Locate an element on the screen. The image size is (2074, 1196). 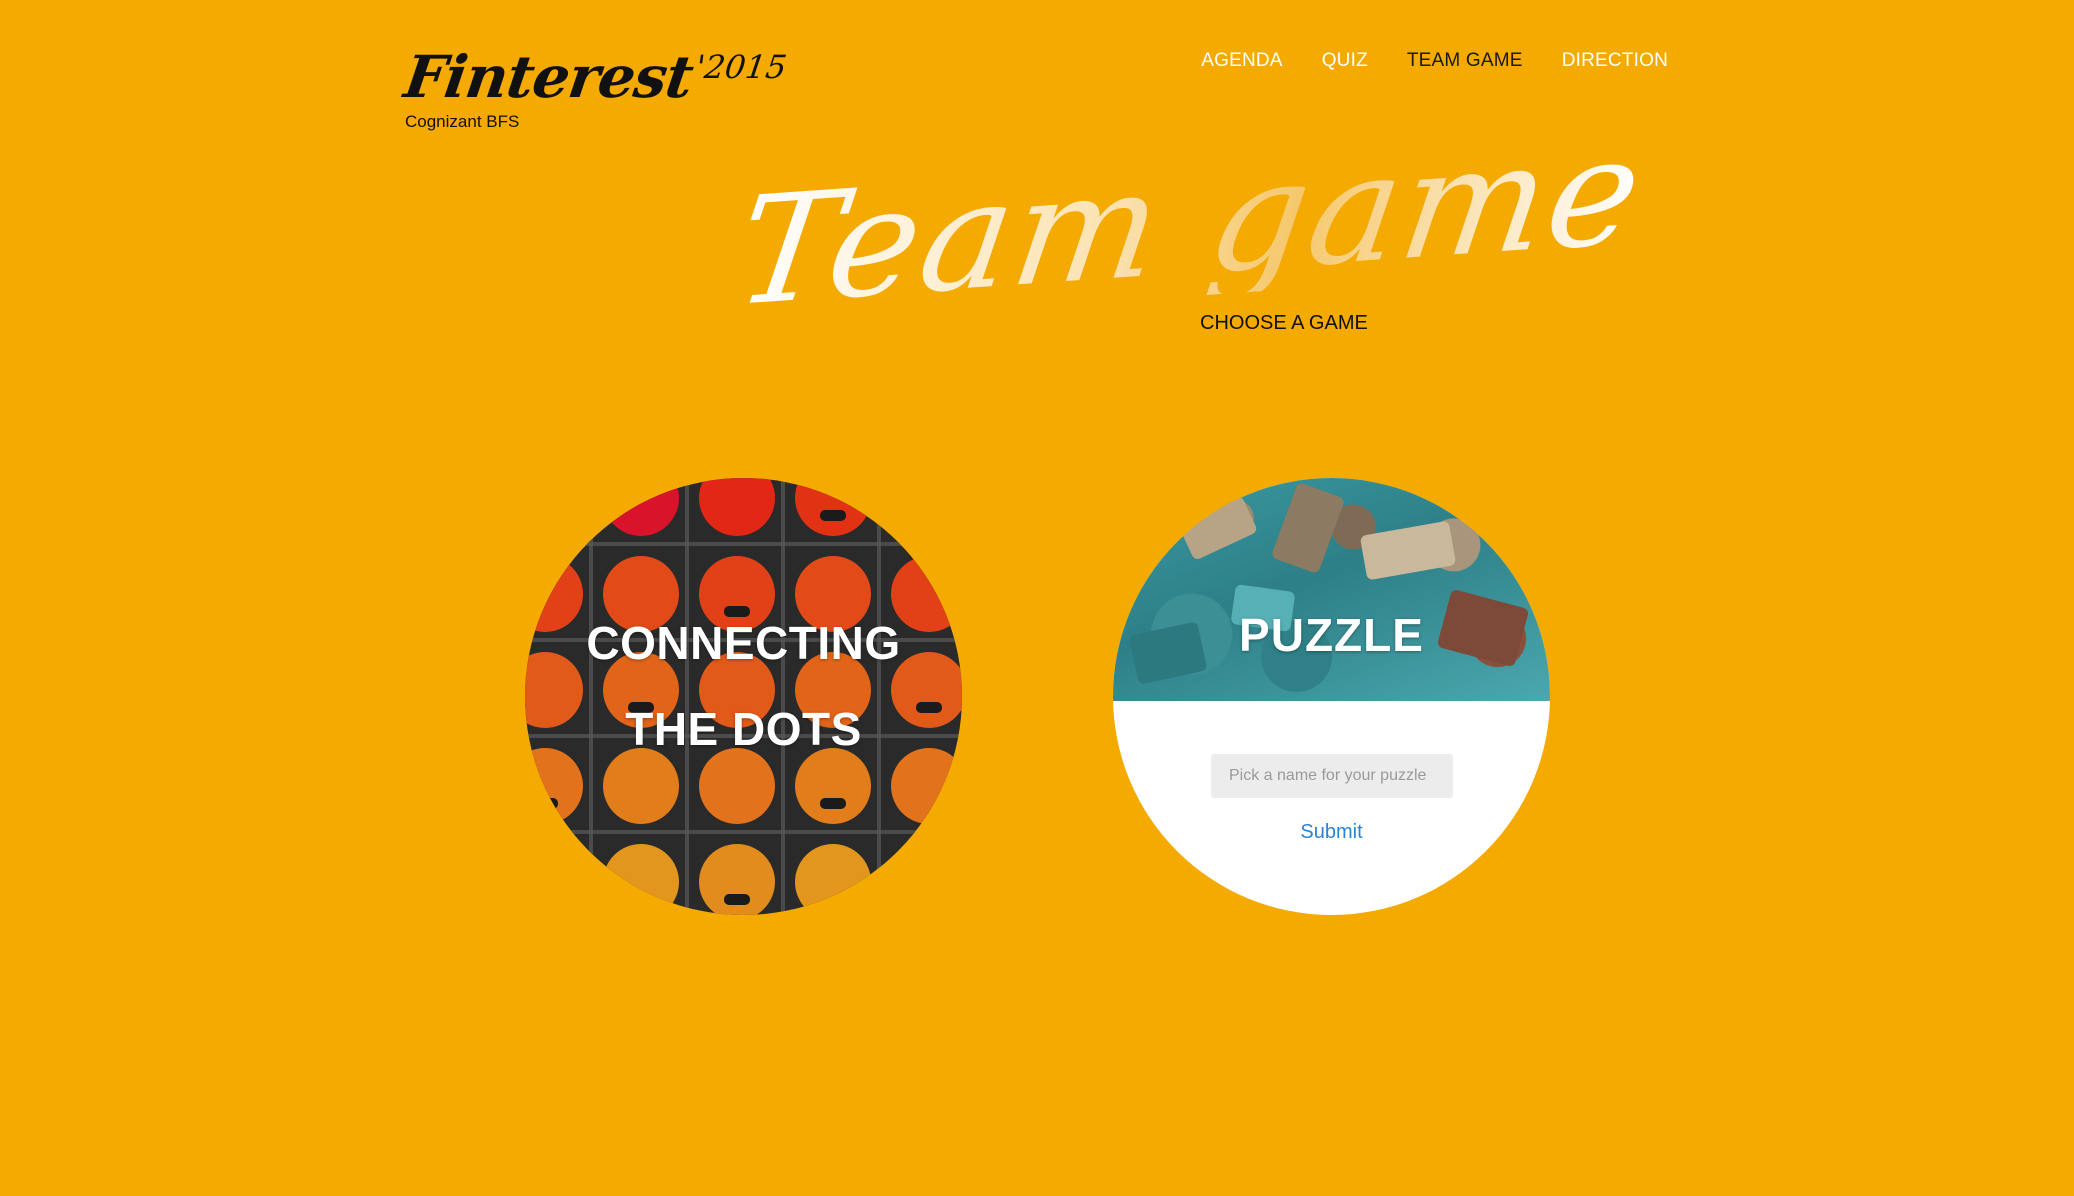
puzzle-pieces-image is located at coordinates (1331, 589).